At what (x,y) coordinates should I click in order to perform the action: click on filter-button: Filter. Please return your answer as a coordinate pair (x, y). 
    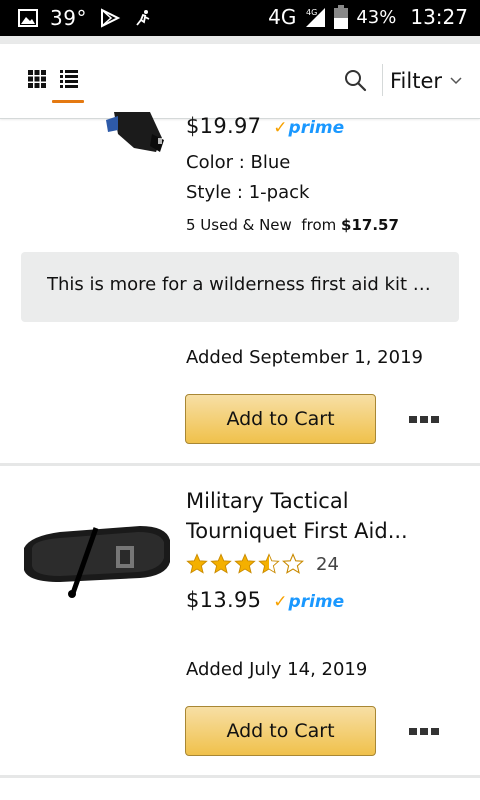
    Looking at the image, I should click on (426, 81).